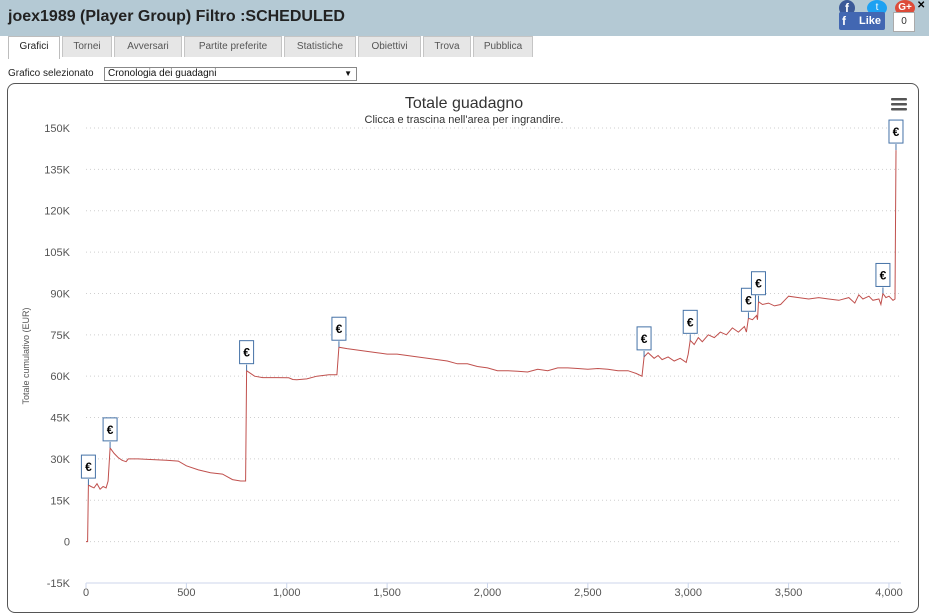 This screenshot has width=929, height=613. I want to click on tab-pubblica: Pubblica, so click(503, 46).